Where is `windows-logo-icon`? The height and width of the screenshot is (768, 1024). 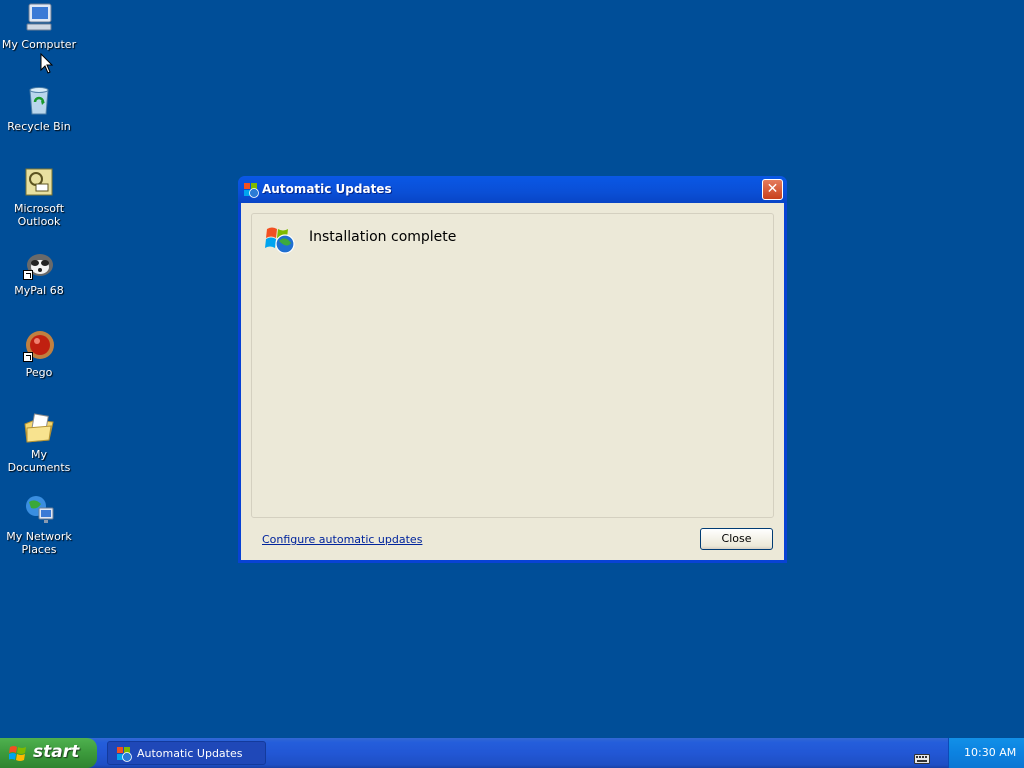
windows-logo-icon is located at coordinates (17, 753).